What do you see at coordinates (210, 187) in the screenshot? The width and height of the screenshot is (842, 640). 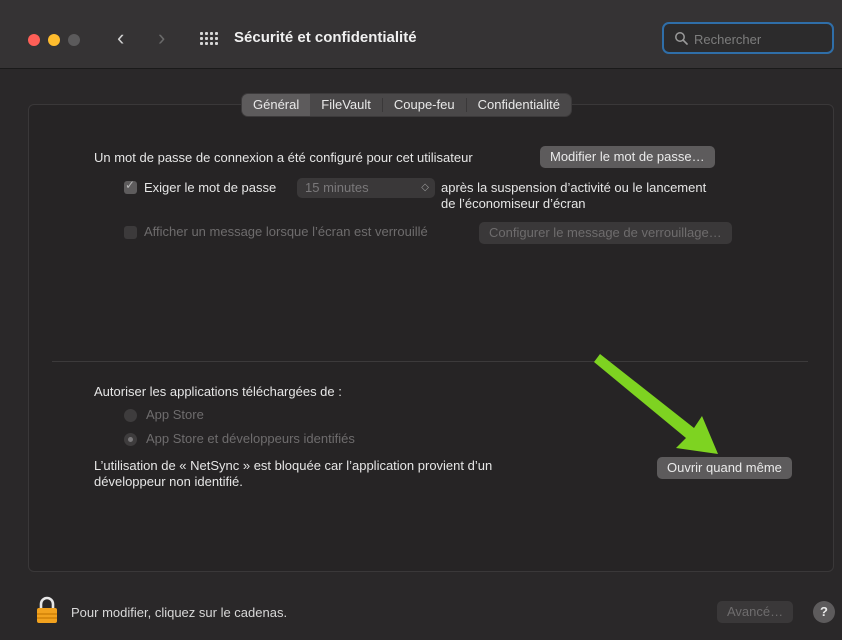 I see `require-password-label: Exiger le mot de passe` at bounding box center [210, 187].